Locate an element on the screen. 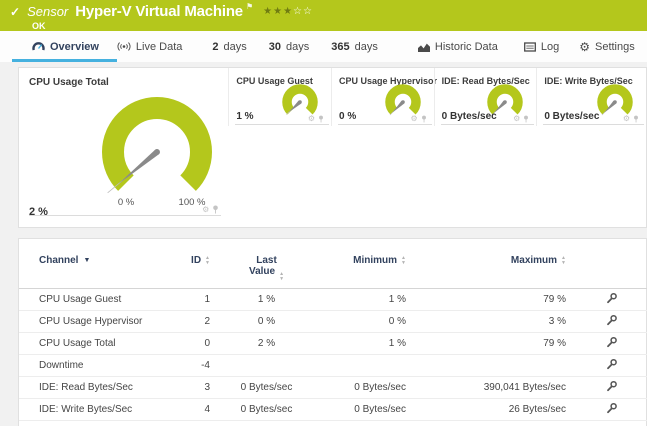 The image size is (647, 426). channel-last-value is located at coordinates (266, 365).